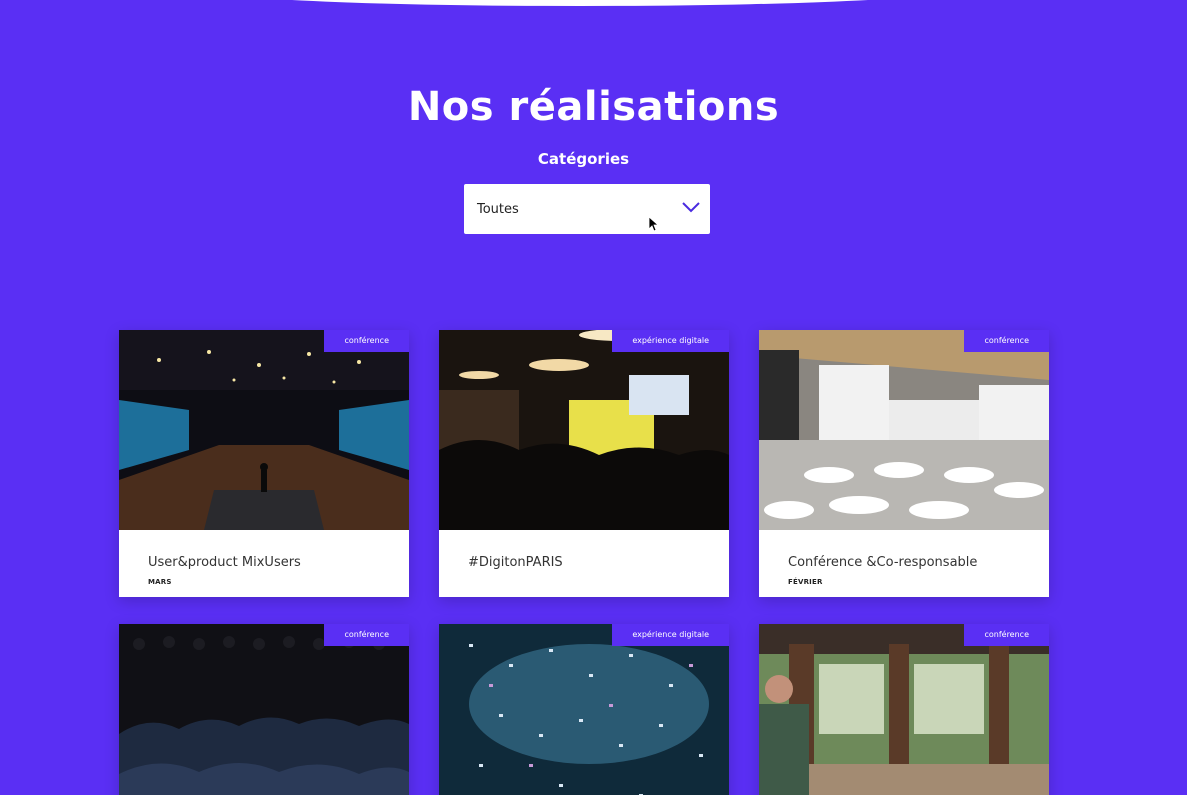 The height and width of the screenshot is (795, 1187). I want to click on top-curve-divider, so click(580, 3).